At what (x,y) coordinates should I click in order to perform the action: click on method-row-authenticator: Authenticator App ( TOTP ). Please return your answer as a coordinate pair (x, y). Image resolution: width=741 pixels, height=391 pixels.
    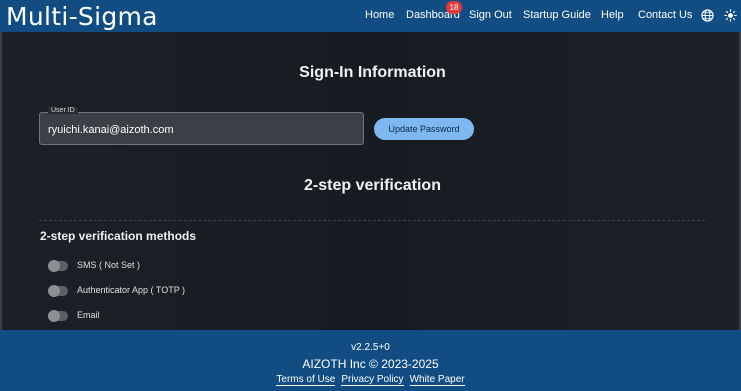
    Looking at the image, I should click on (198, 292).